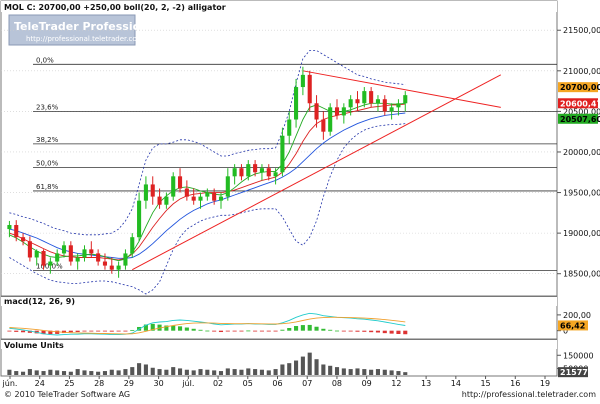 The width and height of the screenshot is (600, 404). Describe the element at coordinates (426, 383) in the screenshot. I see `x-tick-label: 13` at that location.